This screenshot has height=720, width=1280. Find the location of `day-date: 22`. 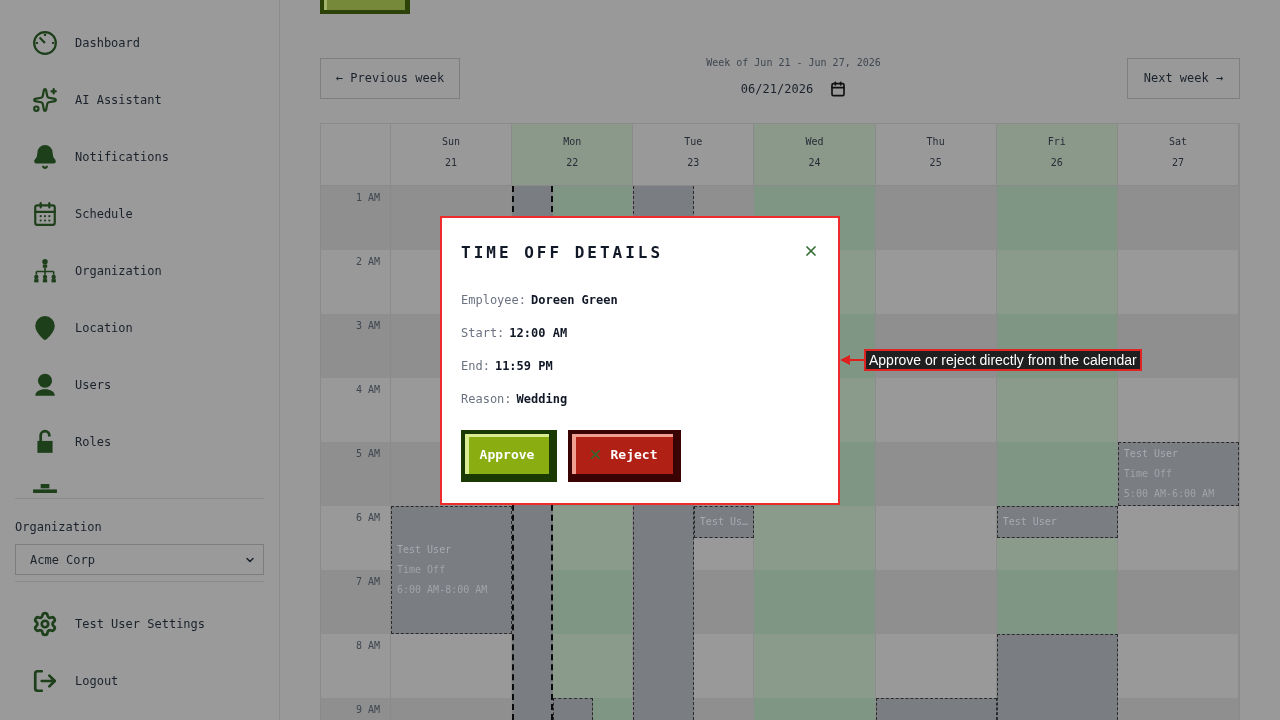

day-date: 22 is located at coordinates (572, 163).